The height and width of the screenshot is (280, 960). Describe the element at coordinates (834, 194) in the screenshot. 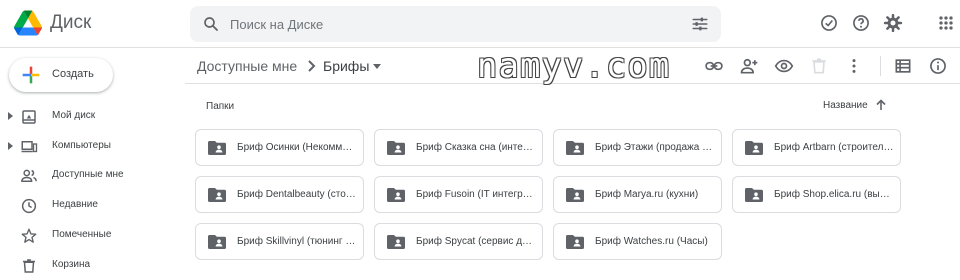

I see `folder-name: Бриф Shop.elica.ru (вытяжки)` at that location.